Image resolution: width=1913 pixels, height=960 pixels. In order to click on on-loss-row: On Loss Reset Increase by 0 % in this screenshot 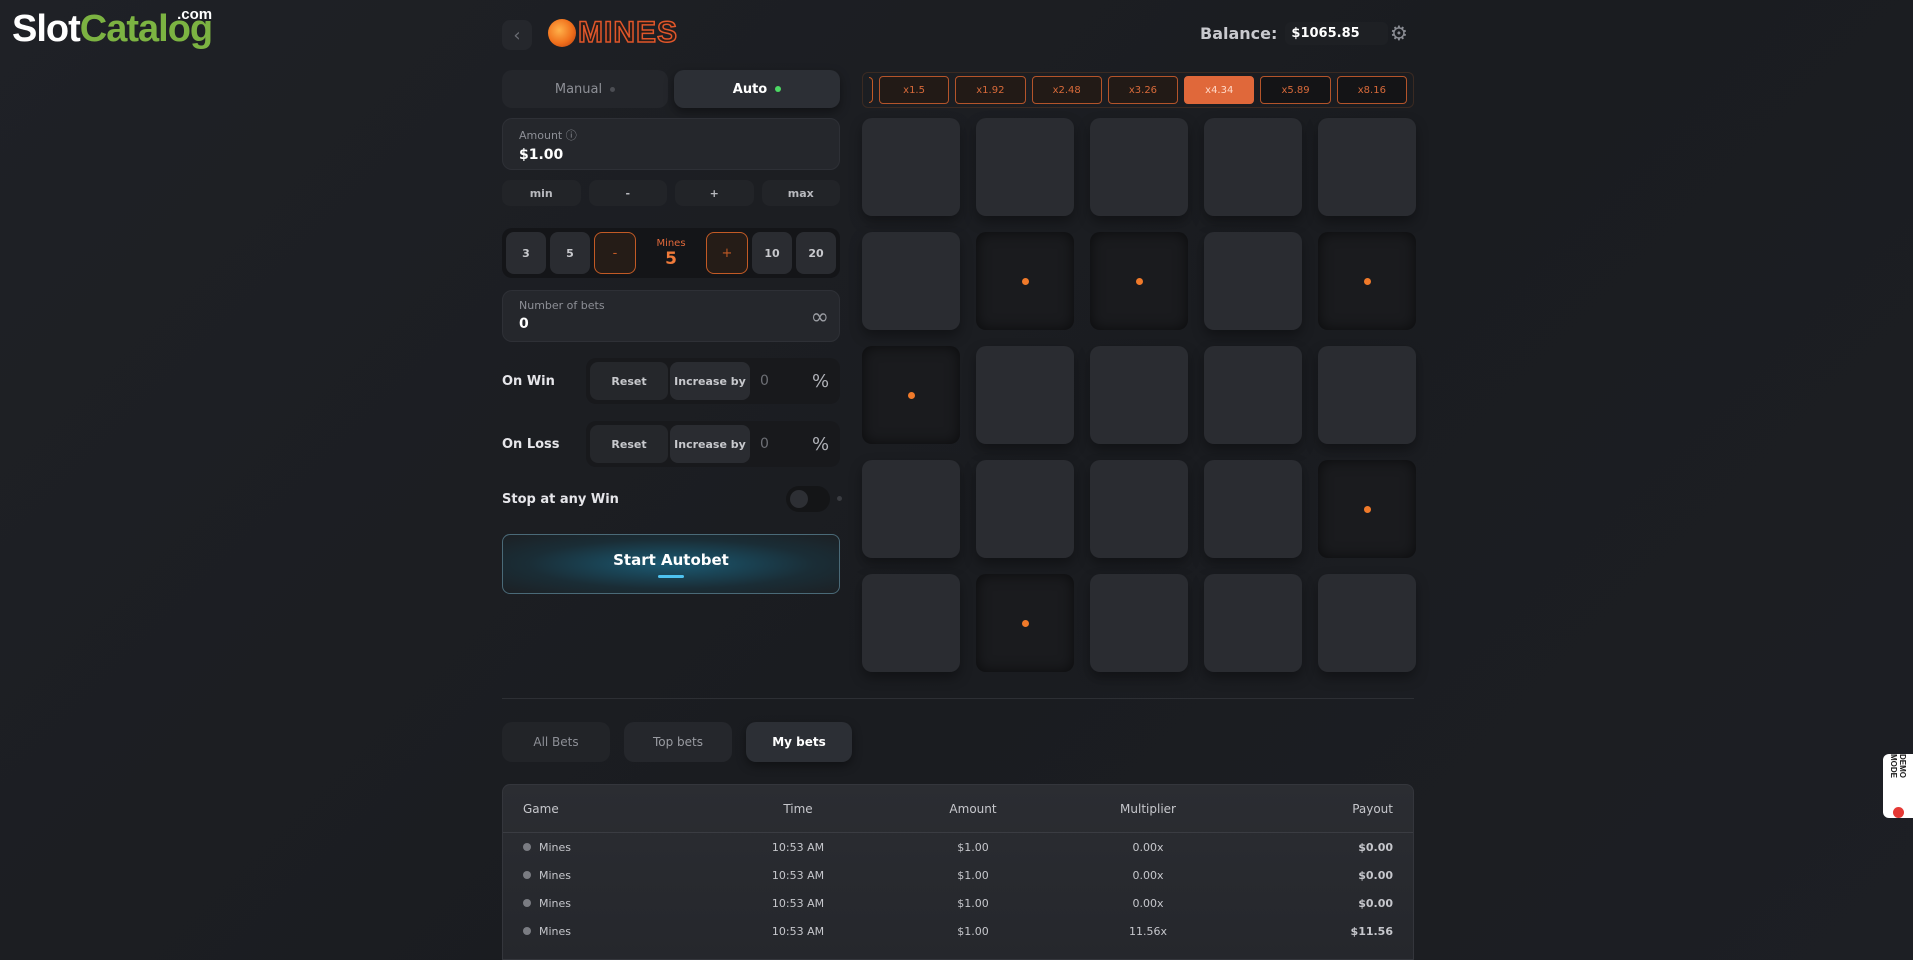, I will do `click(671, 444)`.